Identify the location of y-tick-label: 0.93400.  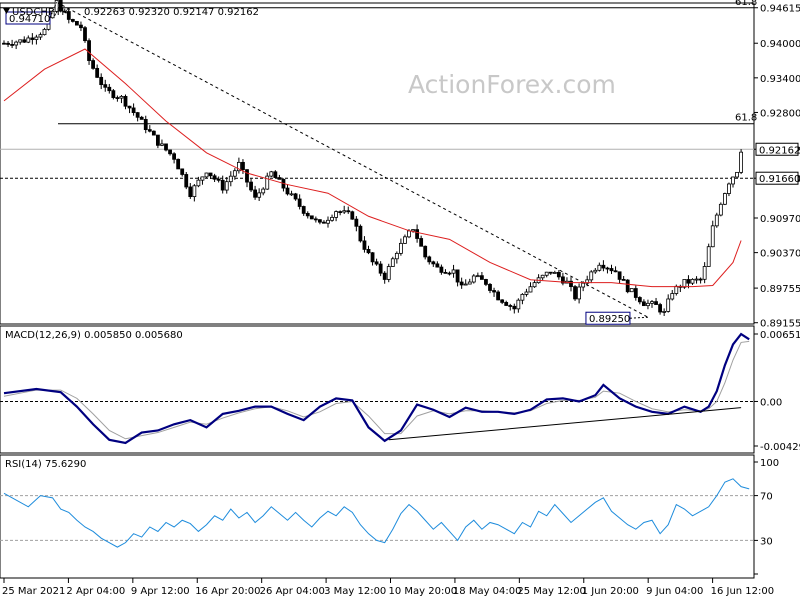
(780, 79).